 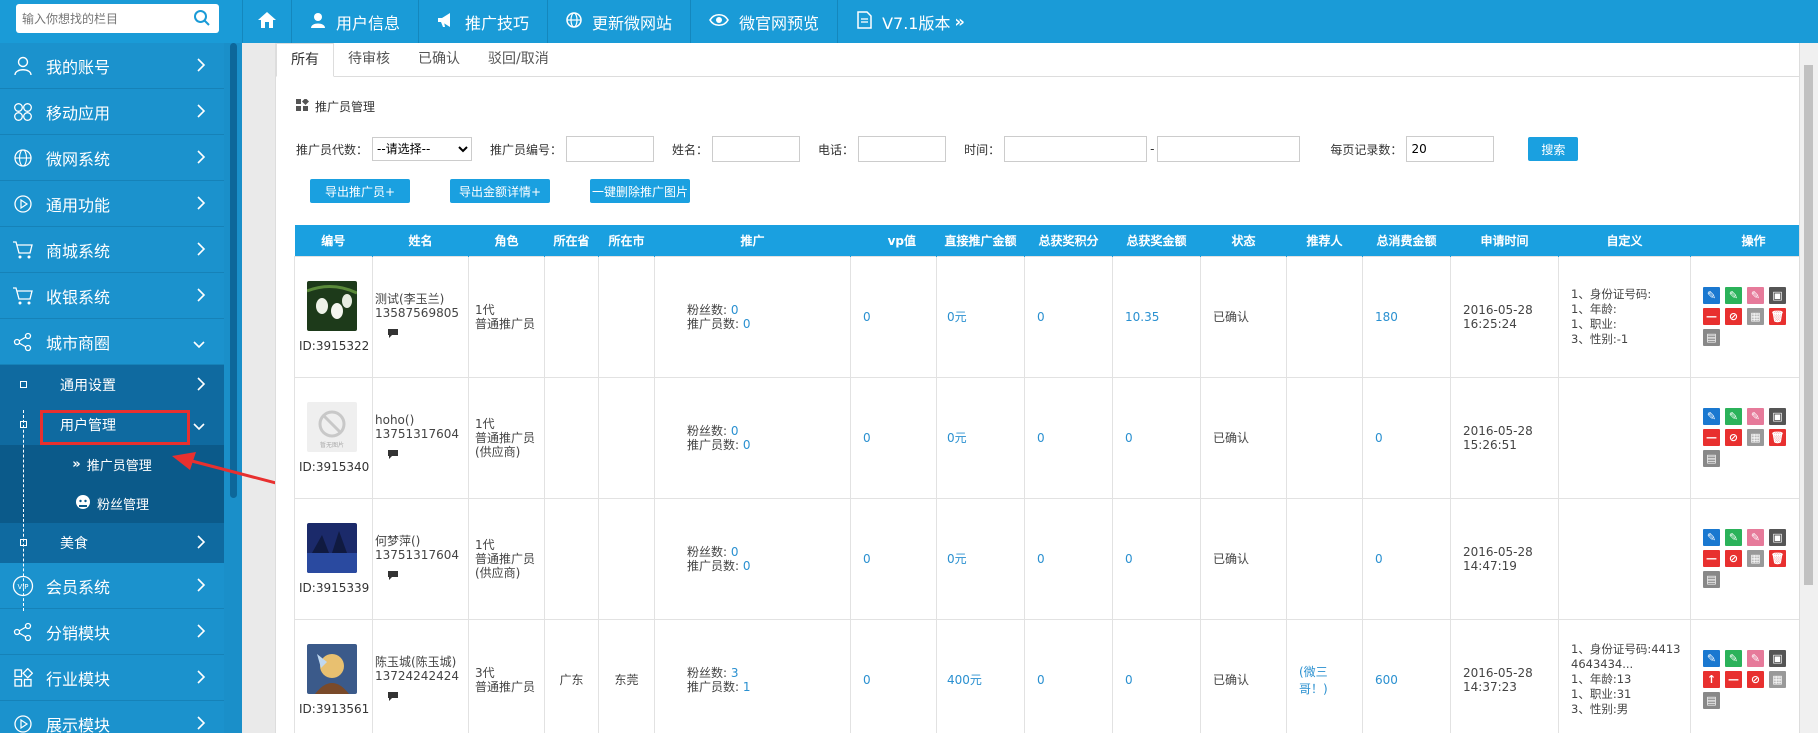 I want to click on search-button: 搜索, so click(x=1553, y=149).